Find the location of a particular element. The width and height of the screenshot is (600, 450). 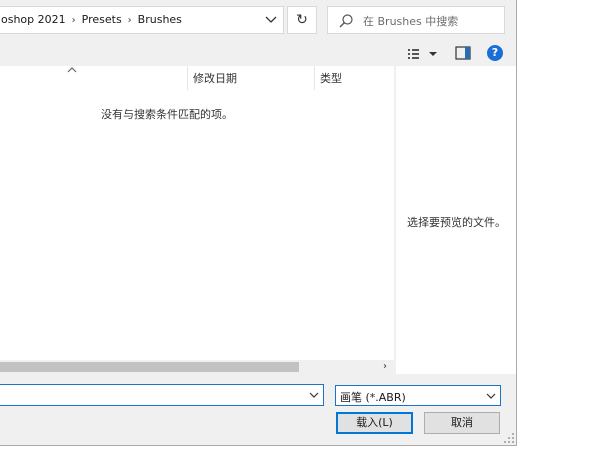

column-header-date: 修改日期 is located at coordinates (250, 78).